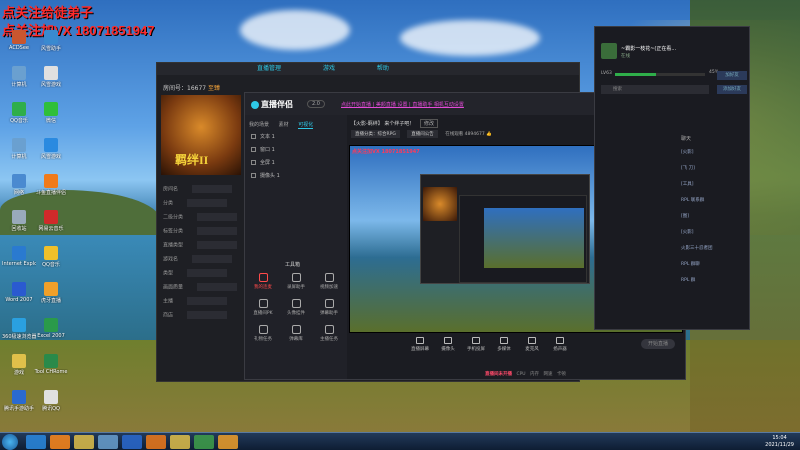 The width and height of the screenshot is (800, 450). What do you see at coordinates (265, 149) in the screenshot?
I see `scene-item: 窗口 1` at bounding box center [265, 149].